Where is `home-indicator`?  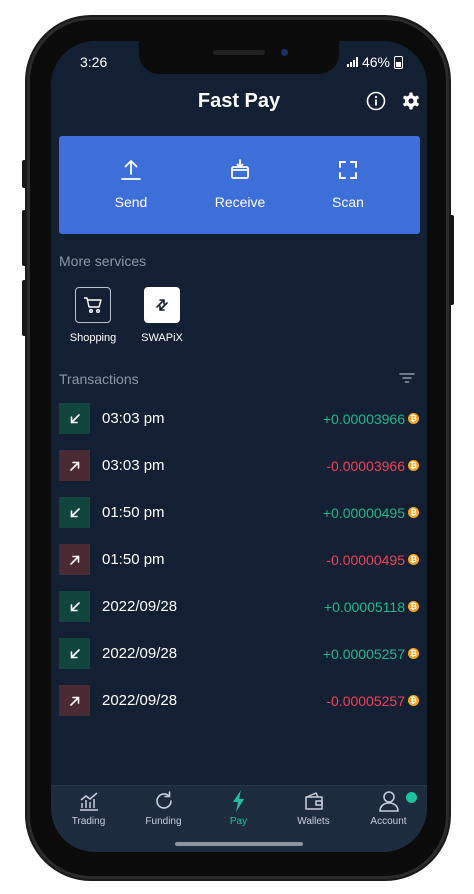
home-indicator is located at coordinates (239, 844).